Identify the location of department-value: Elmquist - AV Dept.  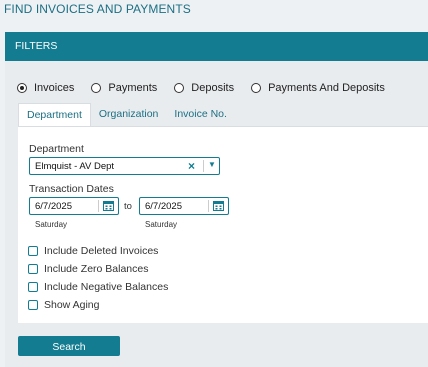
(75, 166).